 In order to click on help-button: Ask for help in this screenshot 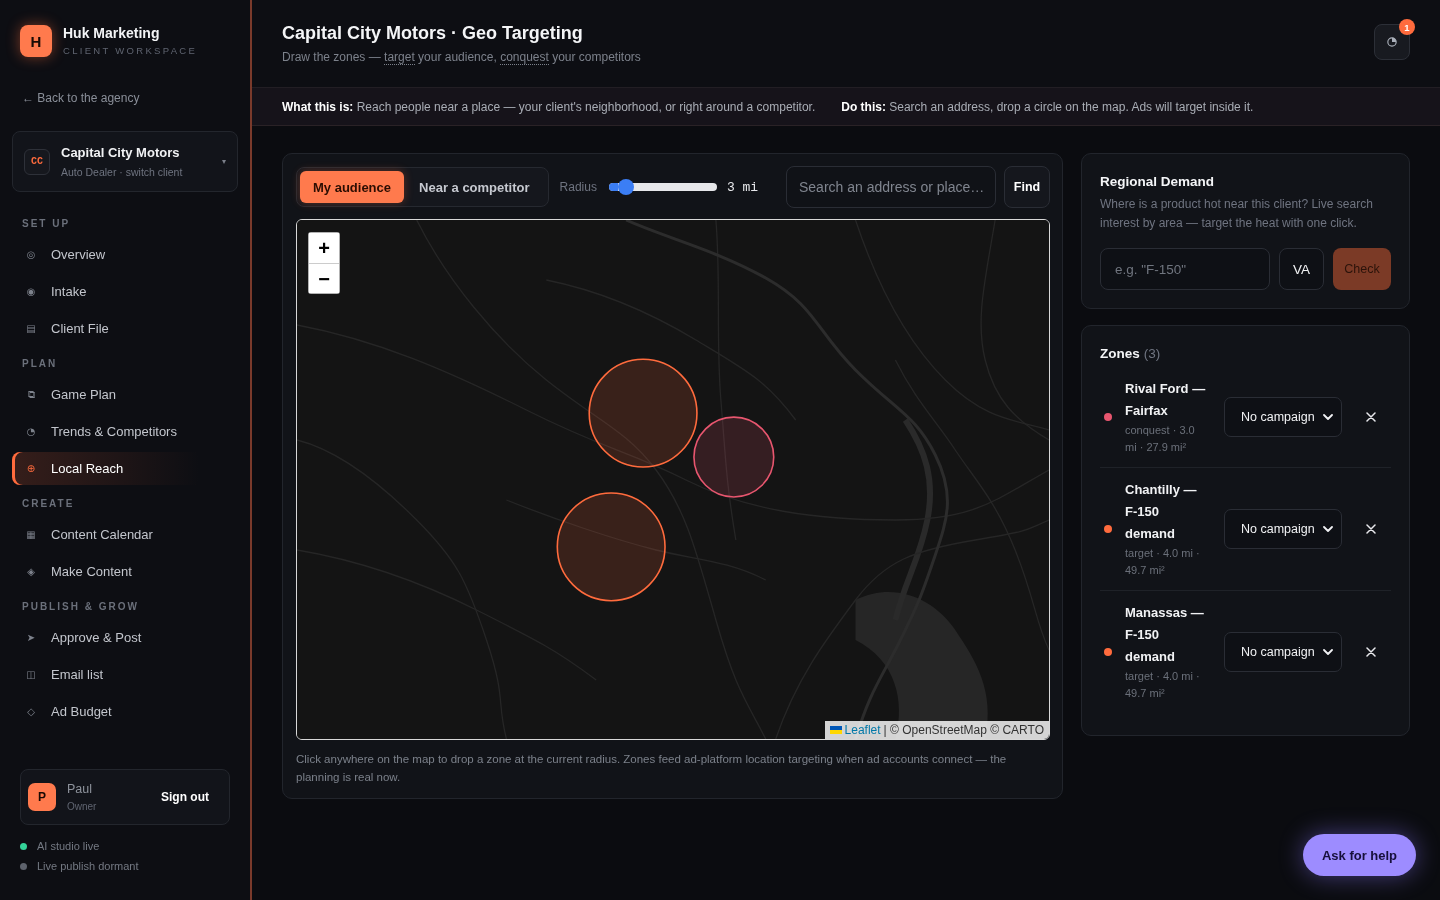, I will do `click(1359, 855)`.